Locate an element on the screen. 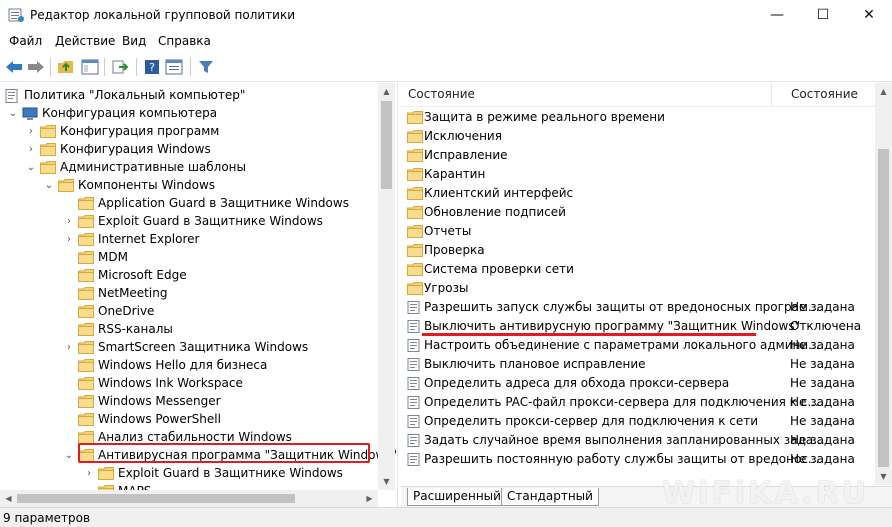 This screenshot has height=527, width=892. back-button is located at coordinates (14, 67).